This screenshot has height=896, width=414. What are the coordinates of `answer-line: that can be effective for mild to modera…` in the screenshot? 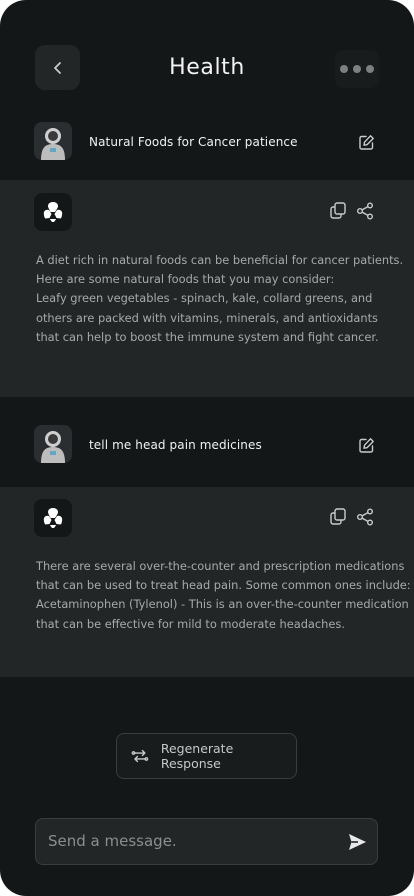 It's located at (190, 623).